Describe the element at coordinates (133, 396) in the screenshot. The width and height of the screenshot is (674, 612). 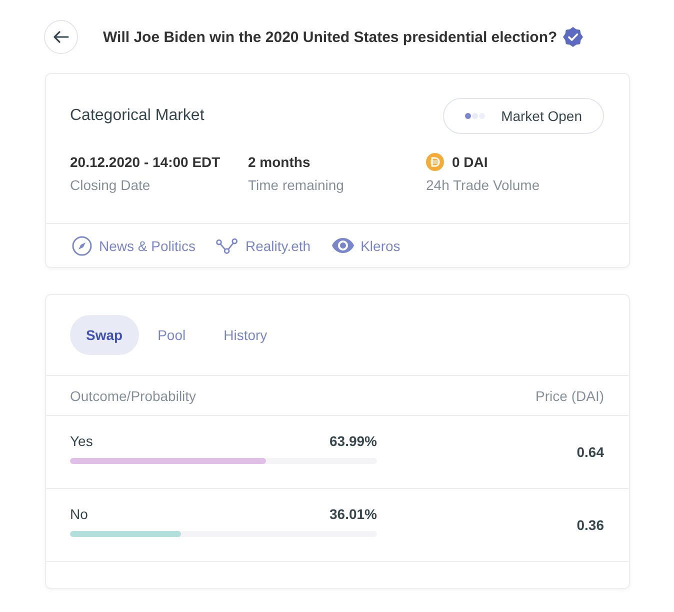
I see `column-header: Outcome/Probability` at that location.